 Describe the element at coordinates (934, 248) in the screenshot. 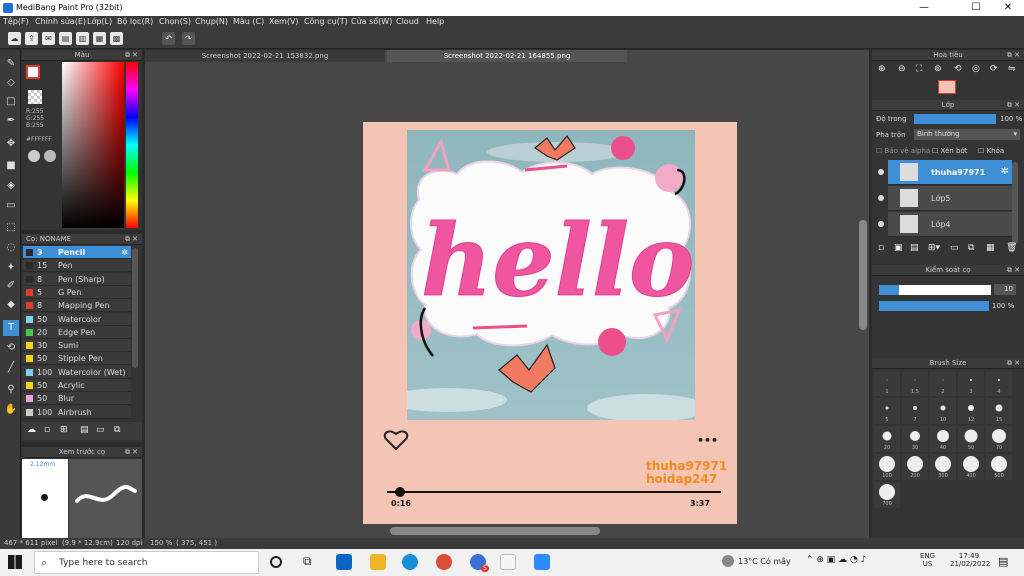

I see `add-layer-menu-icon: ⊞▾` at that location.